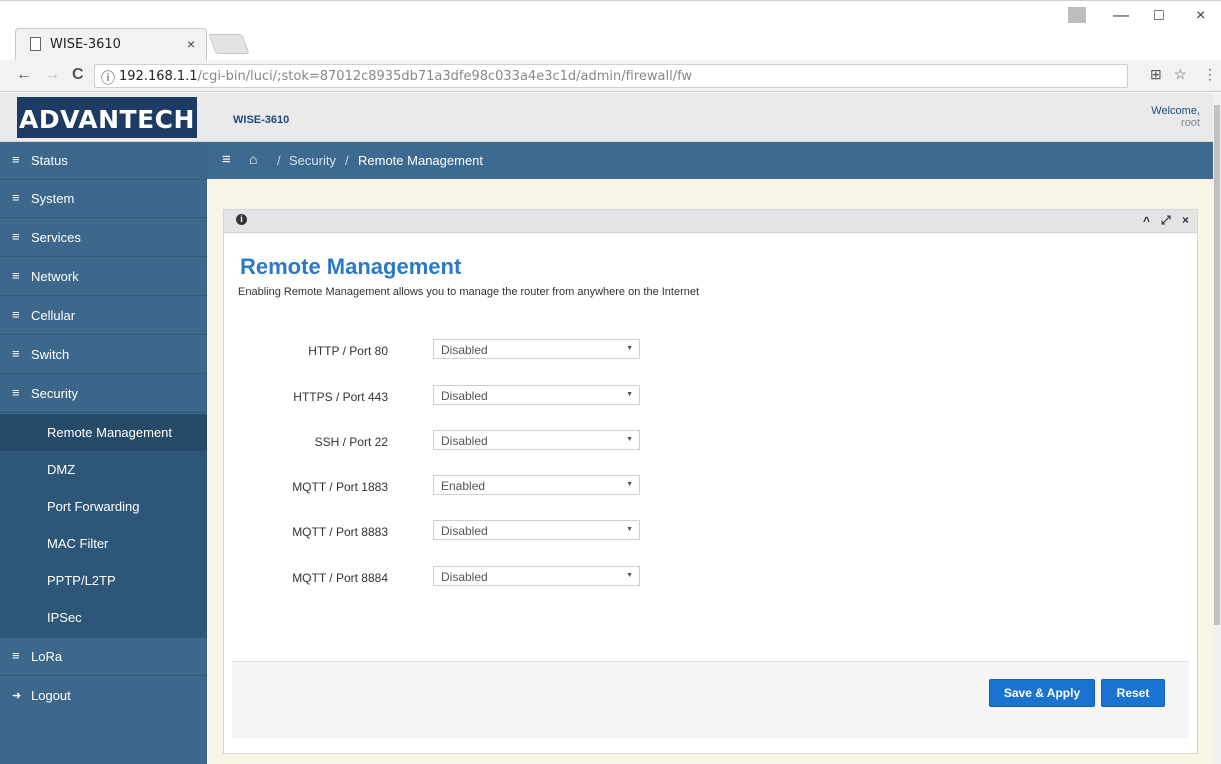  I want to click on field-label: HTTPS / Port 443, so click(340, 397).